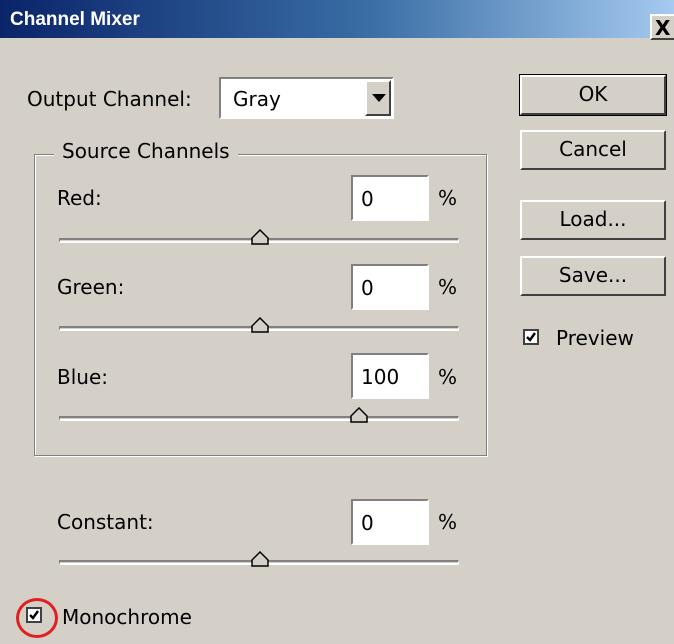 This screenshot has width=674, height=644. What do you see at coordinates (359, 415) in the screenshot?
I see `blue-slider-thumb` at bounding box center [359, 415].